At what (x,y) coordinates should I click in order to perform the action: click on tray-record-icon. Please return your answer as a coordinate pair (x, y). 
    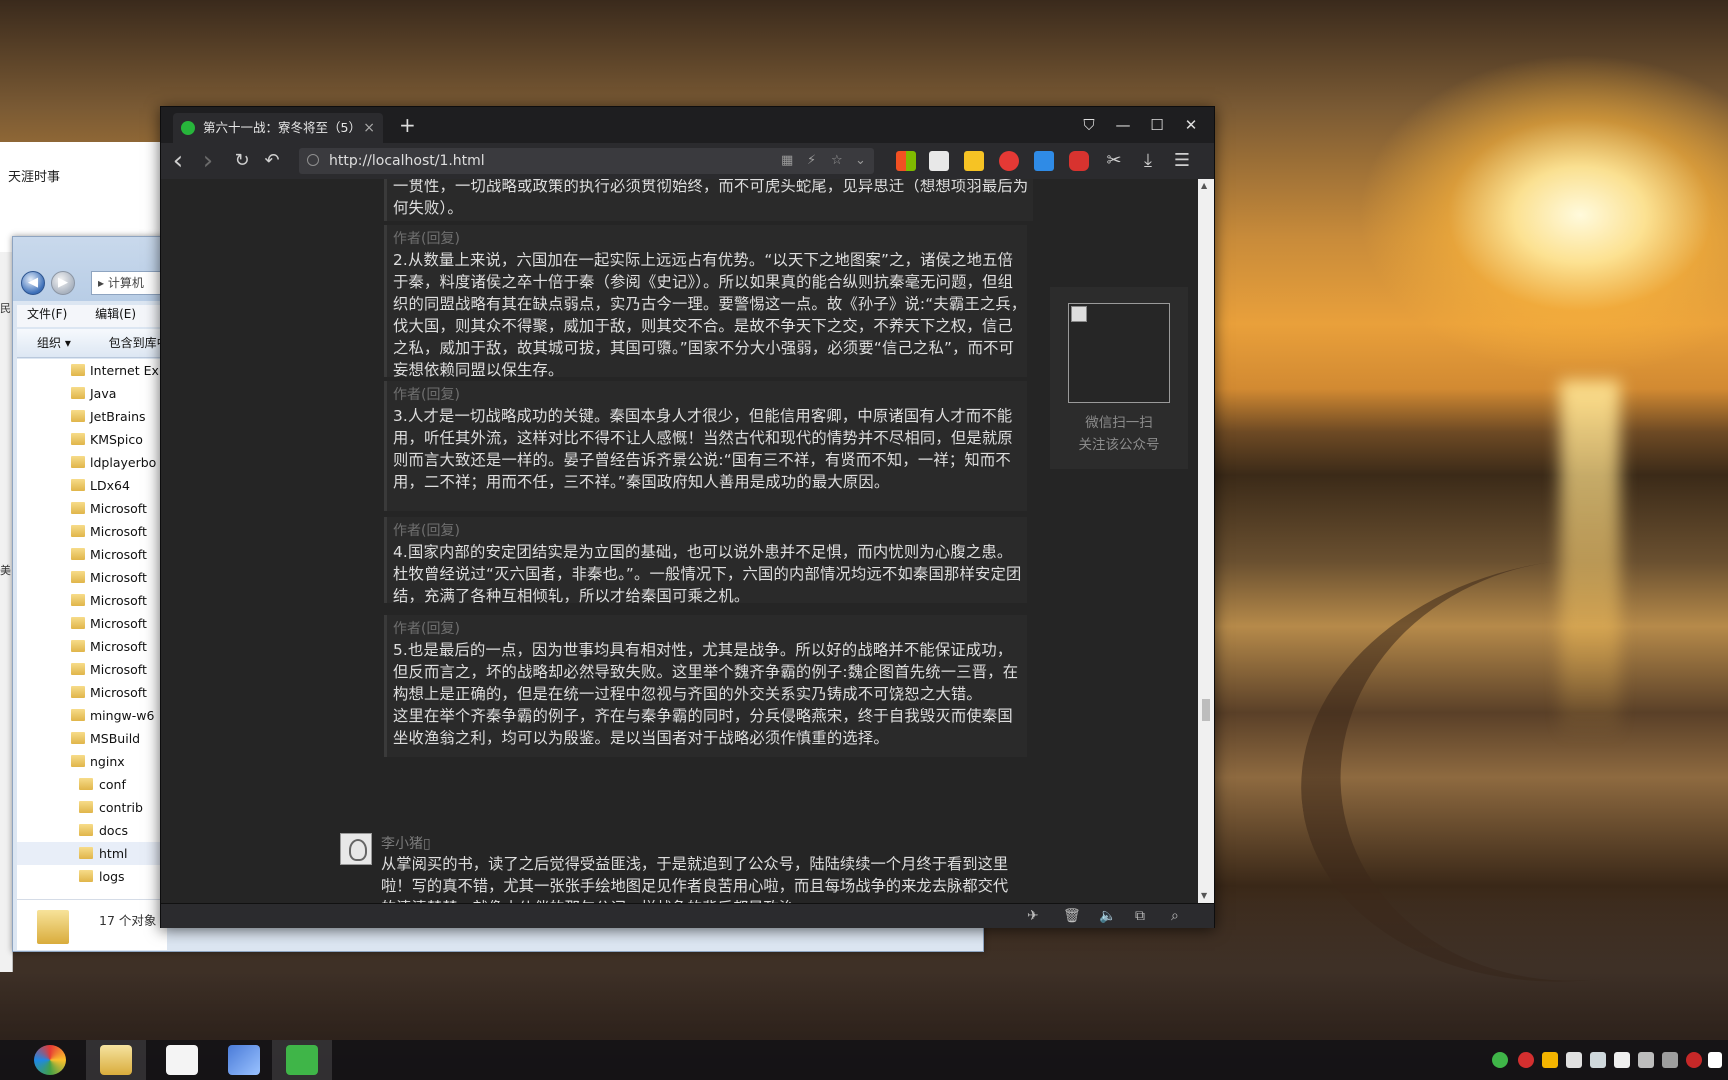
    Looking at the image, I should click on (1526, 1060).